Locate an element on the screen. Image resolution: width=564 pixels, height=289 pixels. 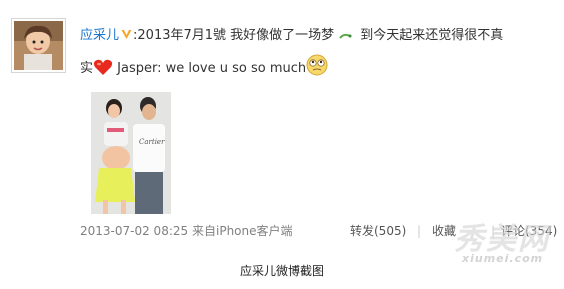
avatar-image is located at coordinates (38, 45).